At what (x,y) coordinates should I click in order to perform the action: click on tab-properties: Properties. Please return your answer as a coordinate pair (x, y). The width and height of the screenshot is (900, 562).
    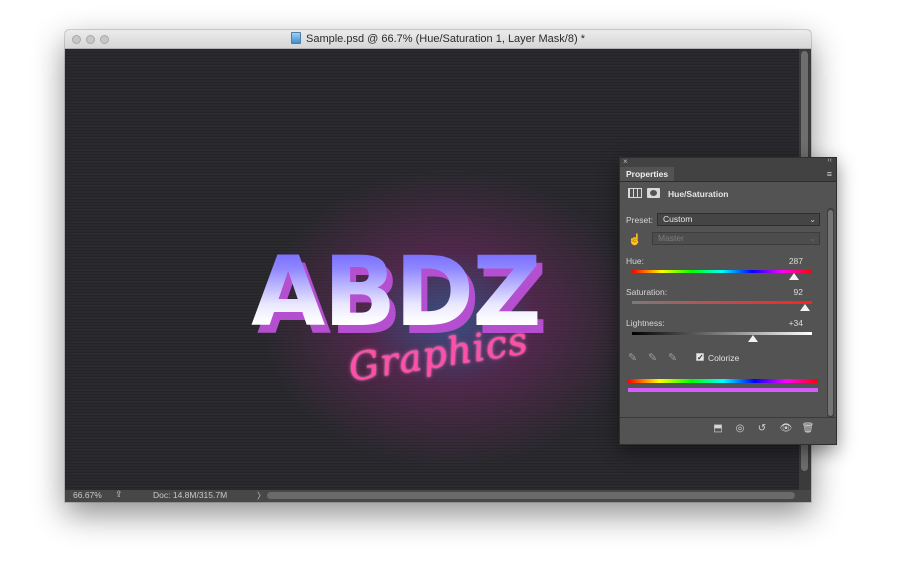
    Looking at the image, I should click on (647, 174).